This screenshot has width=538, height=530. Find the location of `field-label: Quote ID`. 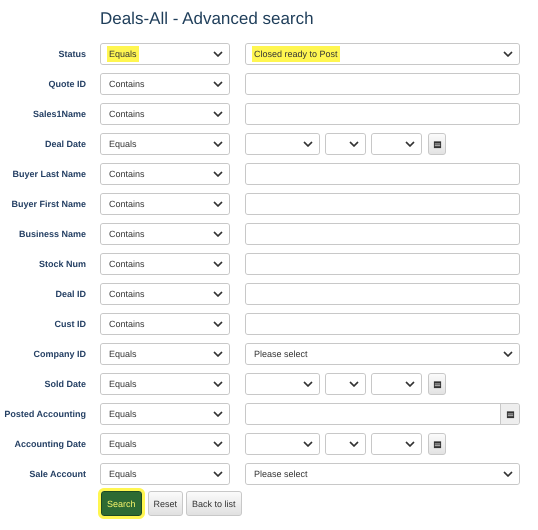

field-label: Quote ID is located at coordinates (67, 84).